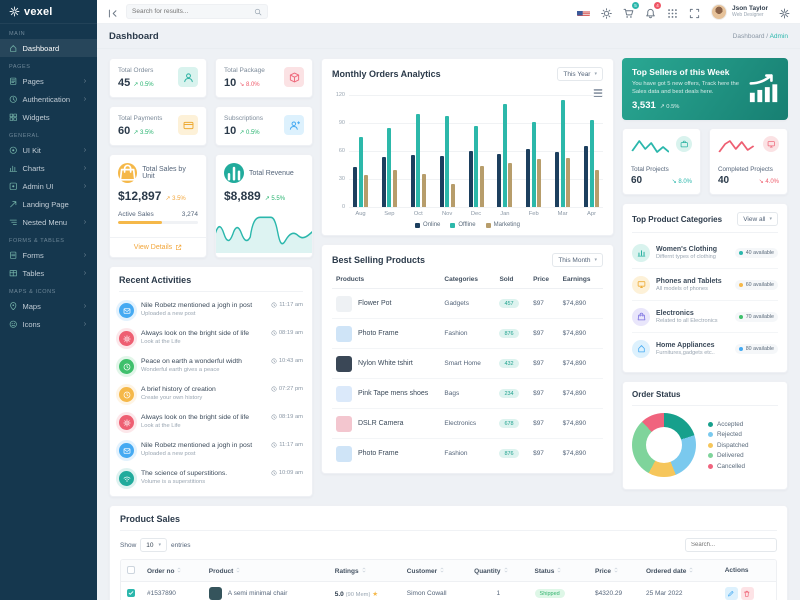 This screenshot has width=800, height=600. What do you see at coordinates (434, 571) in the screenshot?
I see `column-header-customer: Customer` at bounding box center [434, 571].